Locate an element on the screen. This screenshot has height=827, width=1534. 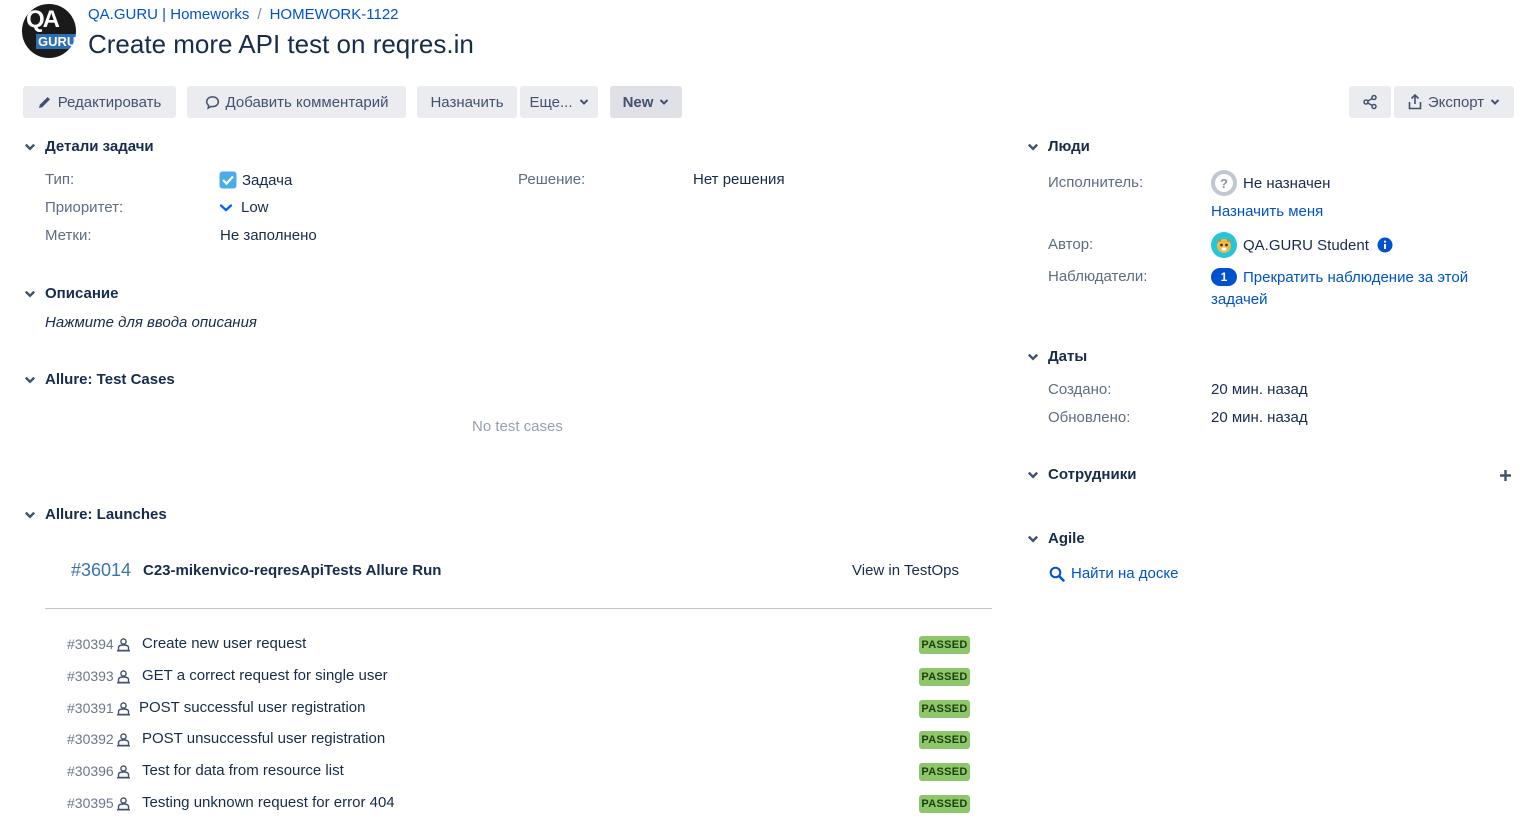
priority-value-text: Low is located at coordinates (255, 207).